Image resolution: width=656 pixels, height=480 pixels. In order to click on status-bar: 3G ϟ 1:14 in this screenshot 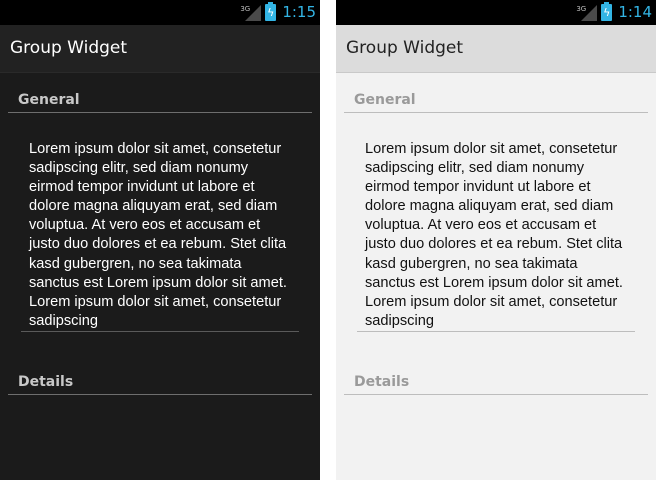, I will do `click(496, 12)`.